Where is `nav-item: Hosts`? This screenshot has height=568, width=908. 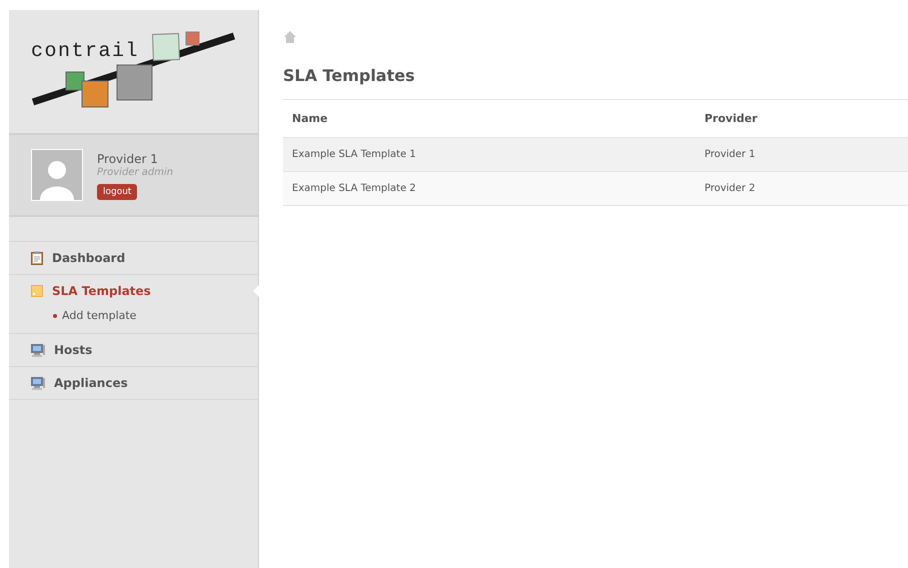
nav-item: Hosts is located at coordinates (144, 350).